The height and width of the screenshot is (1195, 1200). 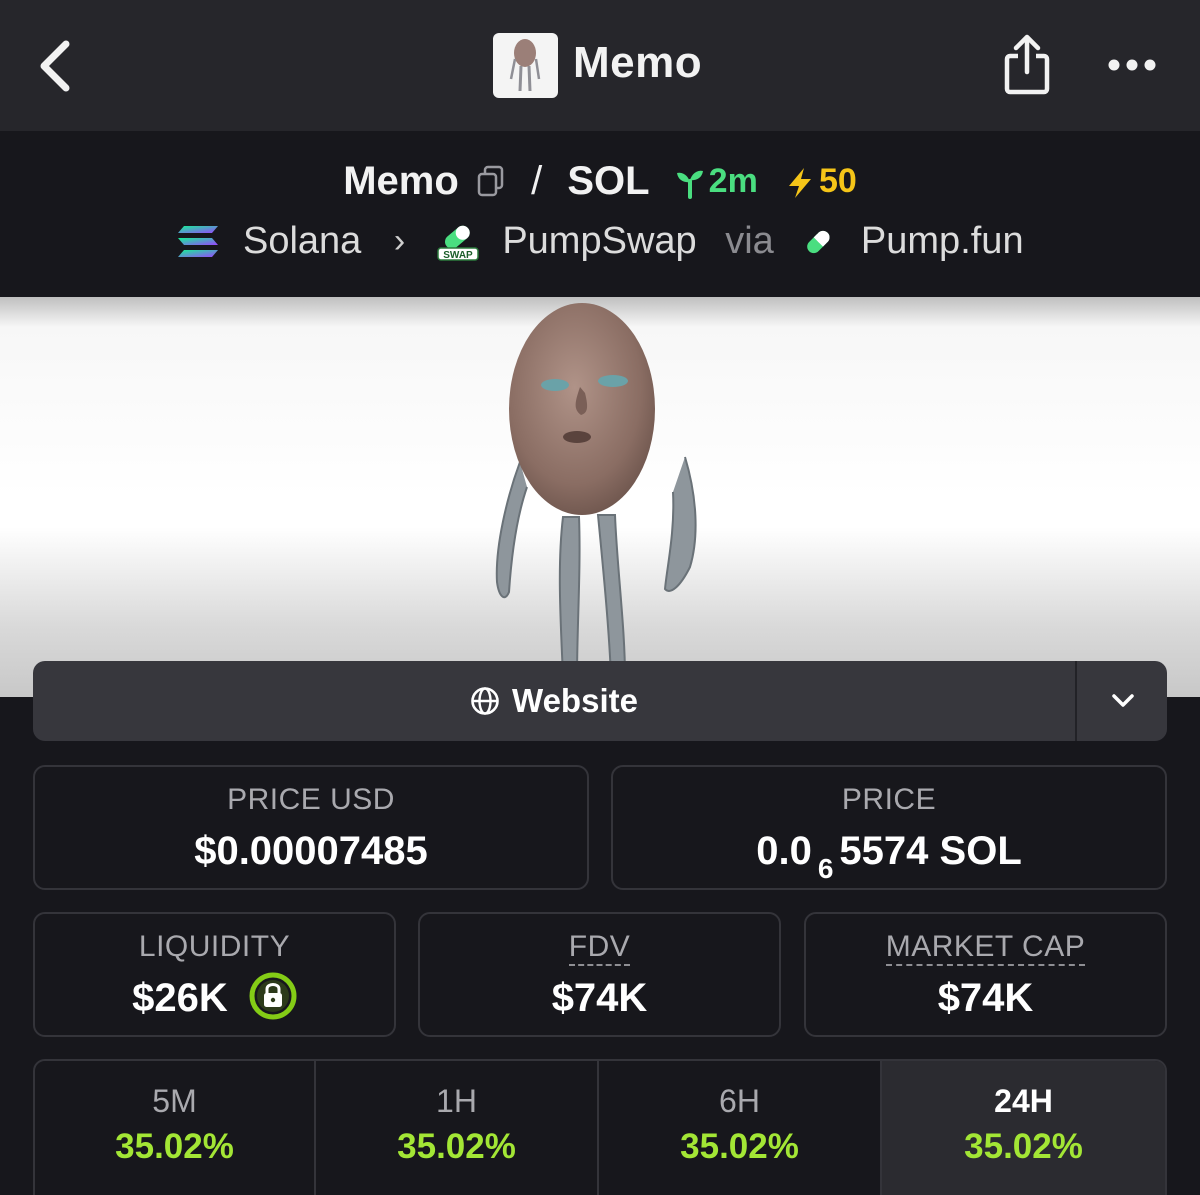 I want to click on market-cap-label: MARKET CAP, so click(x=985, y=948).